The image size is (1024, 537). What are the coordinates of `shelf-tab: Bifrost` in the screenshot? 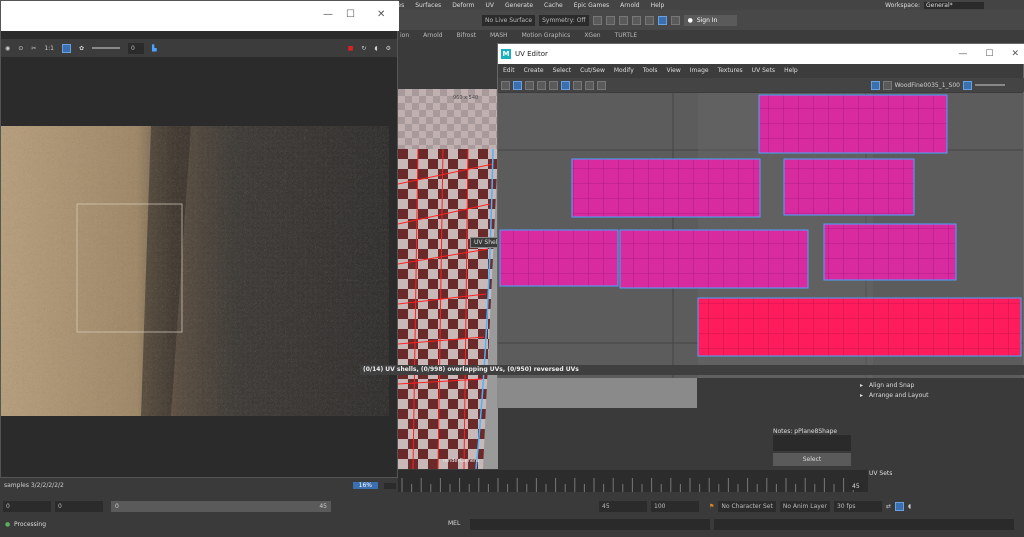 It's located at (466, 35).